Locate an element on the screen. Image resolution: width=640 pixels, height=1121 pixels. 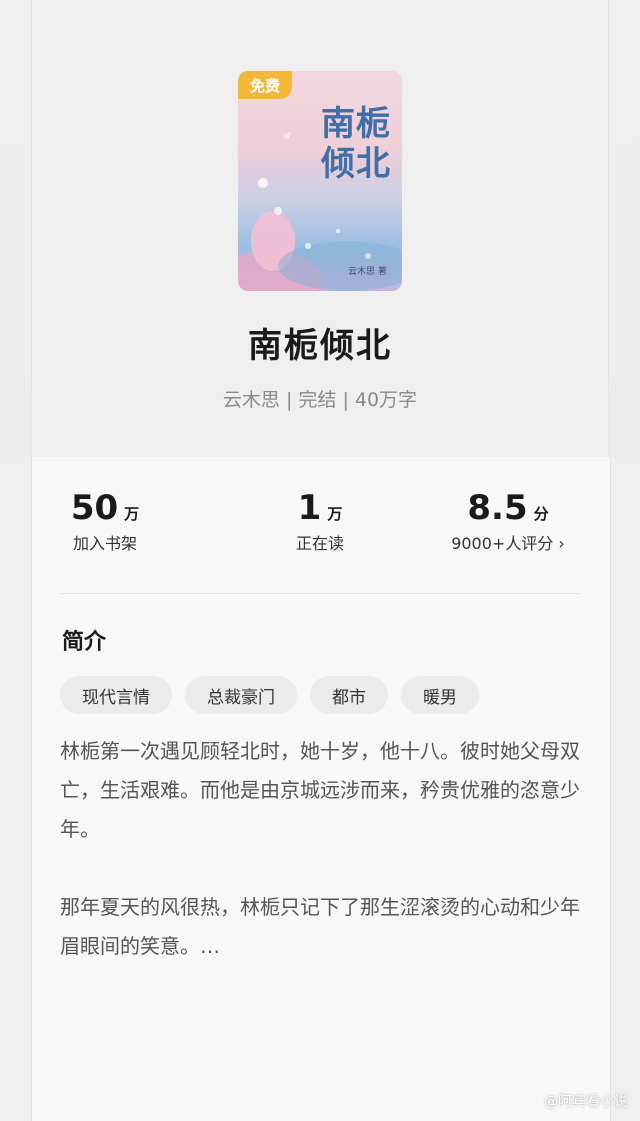
tag-item: 都市 is located at coordinates (349, 695).